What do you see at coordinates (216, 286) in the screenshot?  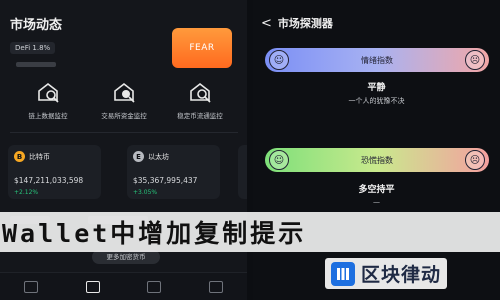 I see `nav-profile-icon` at bounding box center [216, 286].